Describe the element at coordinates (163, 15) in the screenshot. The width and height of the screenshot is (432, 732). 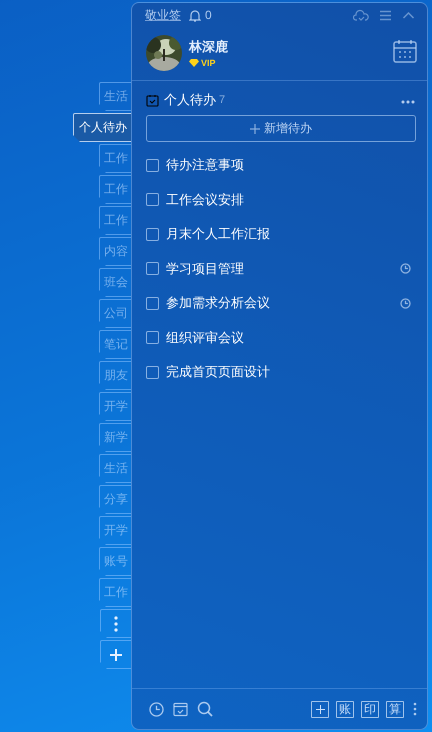
I see `brand-link: 敬业签` at that location.